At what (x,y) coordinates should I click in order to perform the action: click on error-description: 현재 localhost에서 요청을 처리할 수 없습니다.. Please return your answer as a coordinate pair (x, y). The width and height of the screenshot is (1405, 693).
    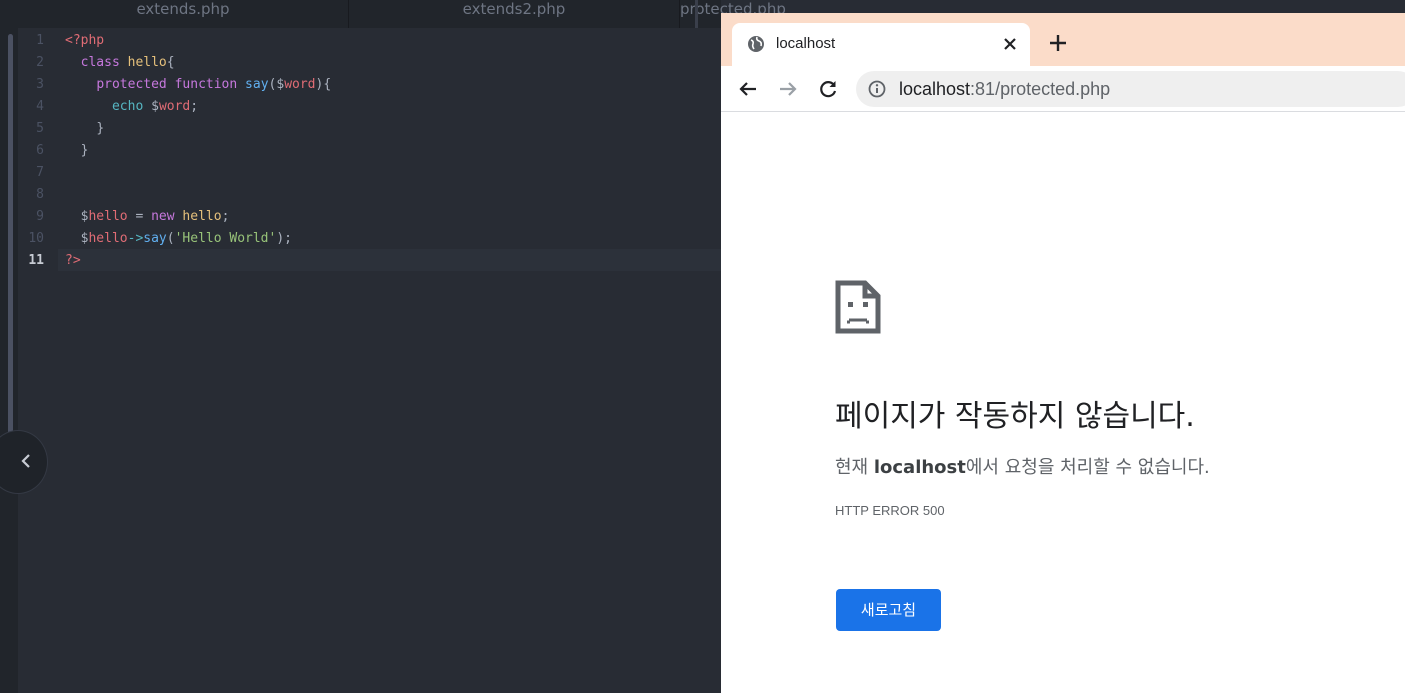
    Looking at the image, I should click on (1022, 466).